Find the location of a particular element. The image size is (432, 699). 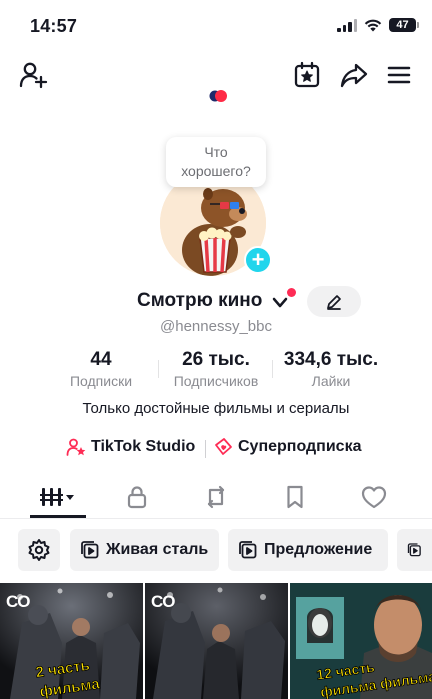

stat-value: 44 is located at coordinates (101, 359).